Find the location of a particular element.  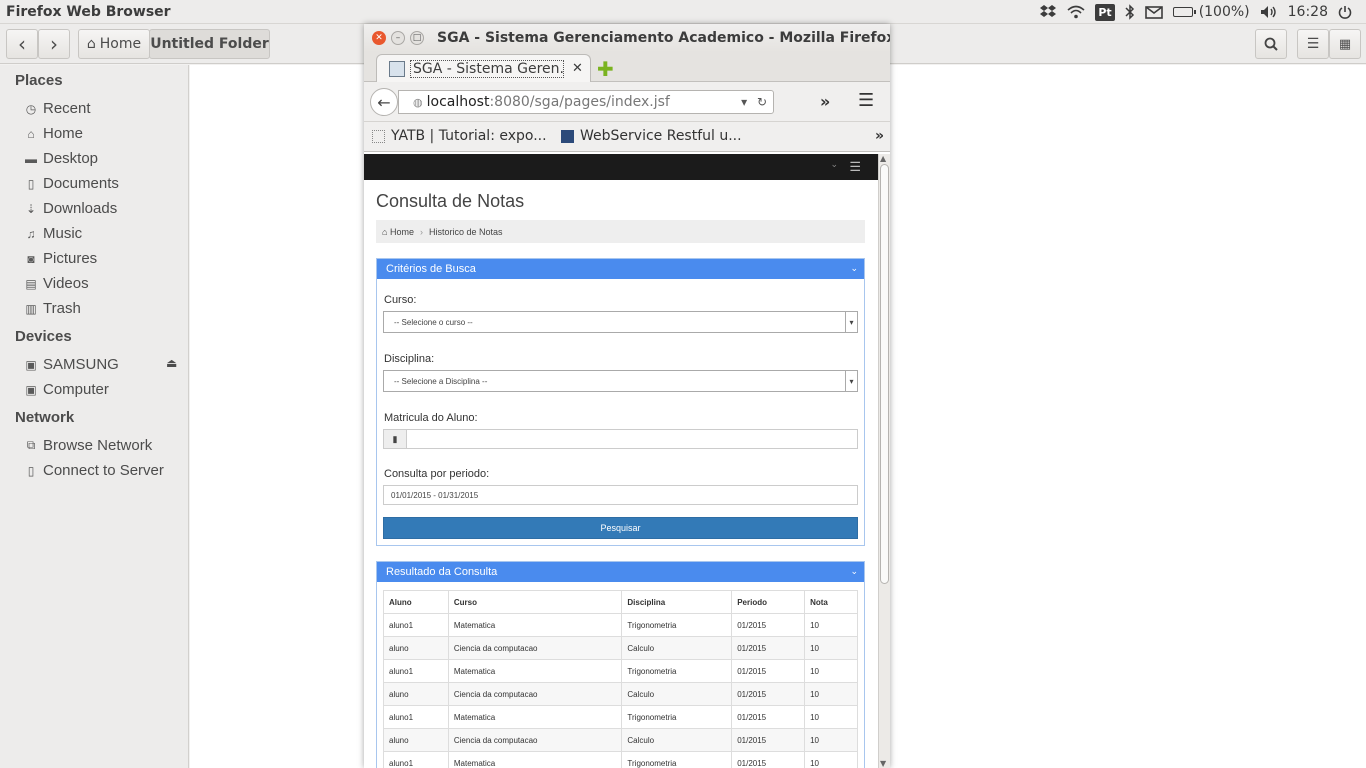

url-host: localhost is located at coordinates (458, 102).